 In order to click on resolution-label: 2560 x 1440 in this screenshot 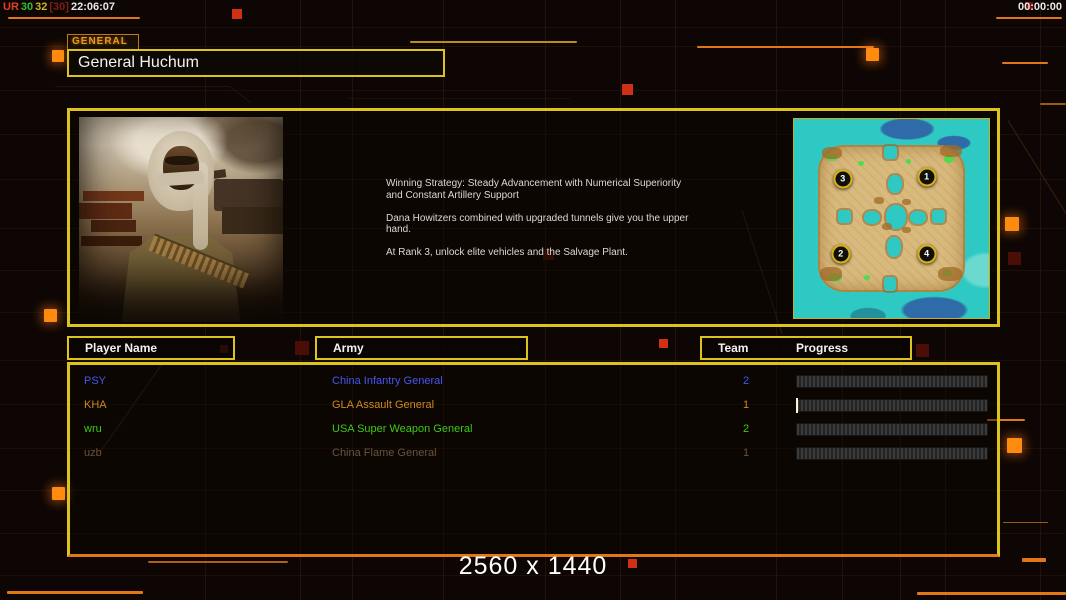, I will do `click(533, 566)`.